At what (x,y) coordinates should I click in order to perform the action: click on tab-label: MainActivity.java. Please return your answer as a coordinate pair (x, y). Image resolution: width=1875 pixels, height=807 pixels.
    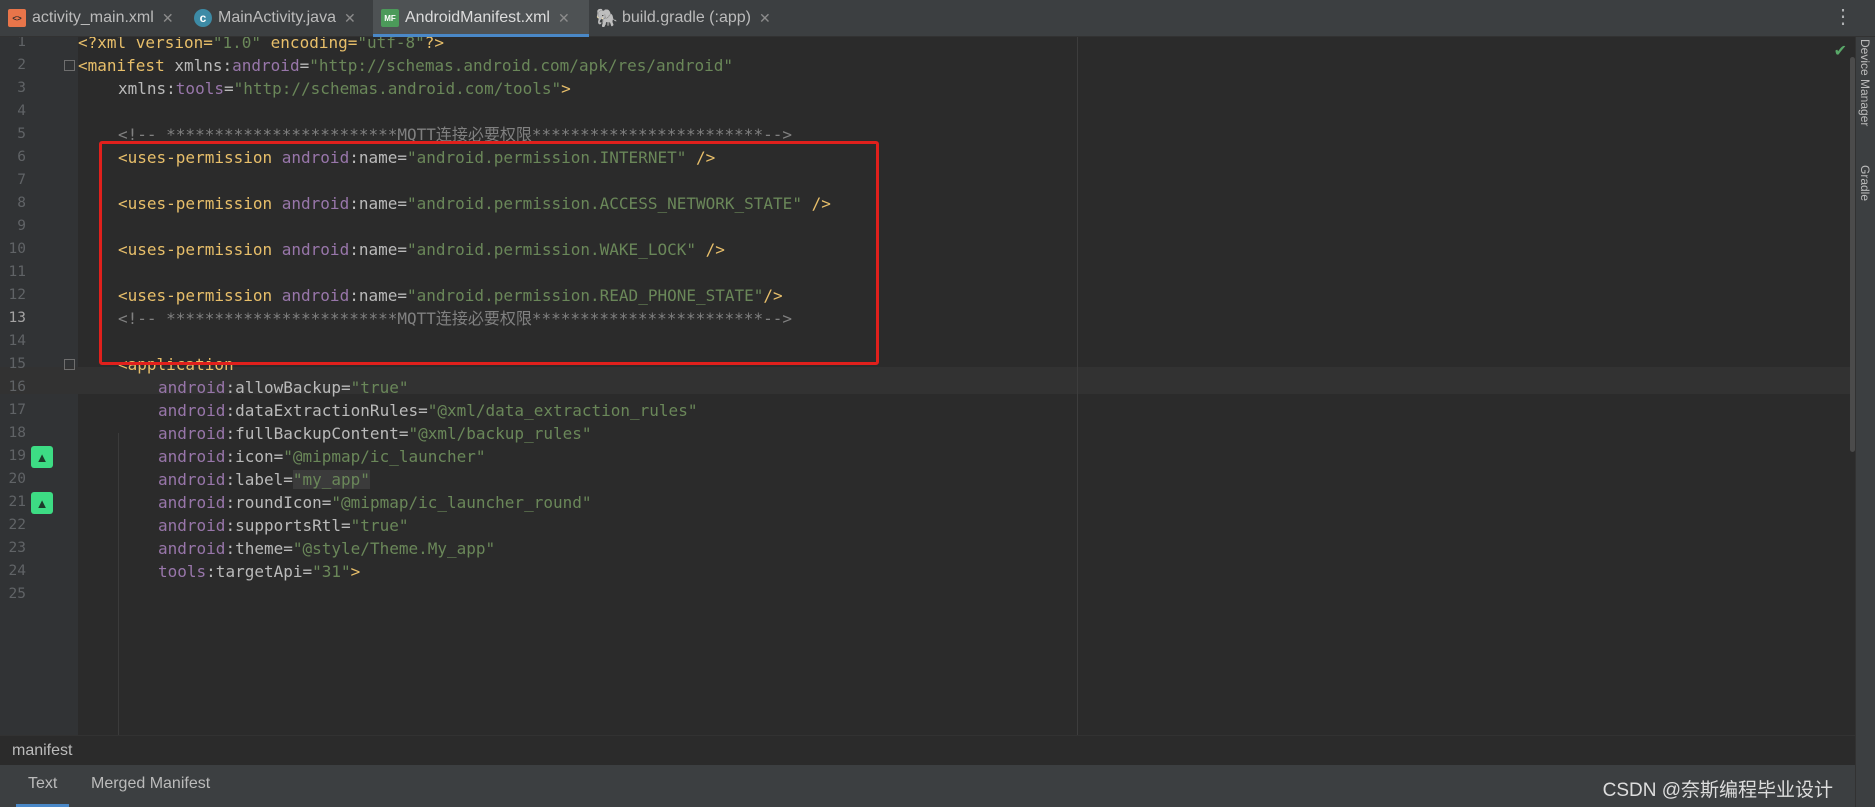
    Looking at the image, I should click on (277, 17).